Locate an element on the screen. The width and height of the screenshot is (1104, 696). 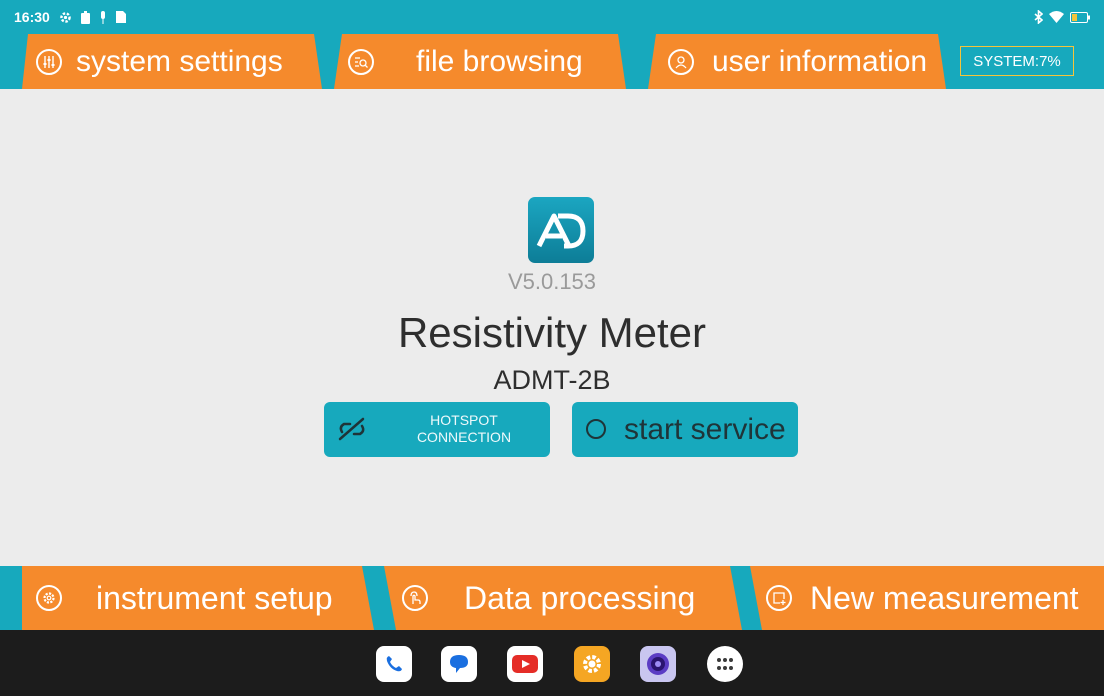
battery-icon is located at coordinates (1080, 17).